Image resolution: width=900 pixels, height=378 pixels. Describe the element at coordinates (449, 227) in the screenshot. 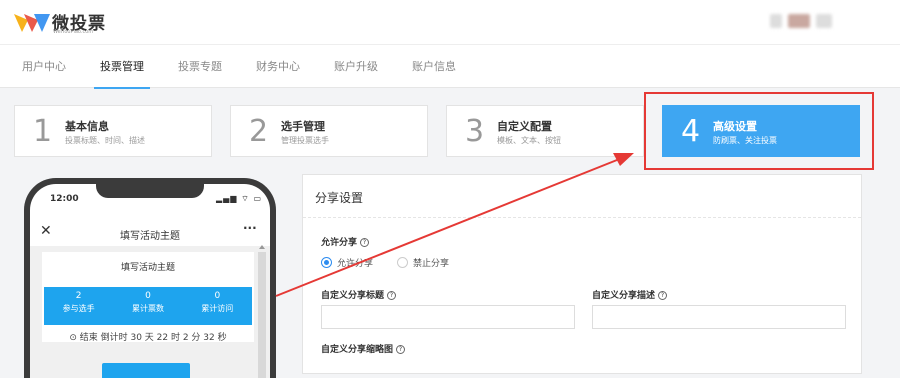

I see `arrow-line` at that location.